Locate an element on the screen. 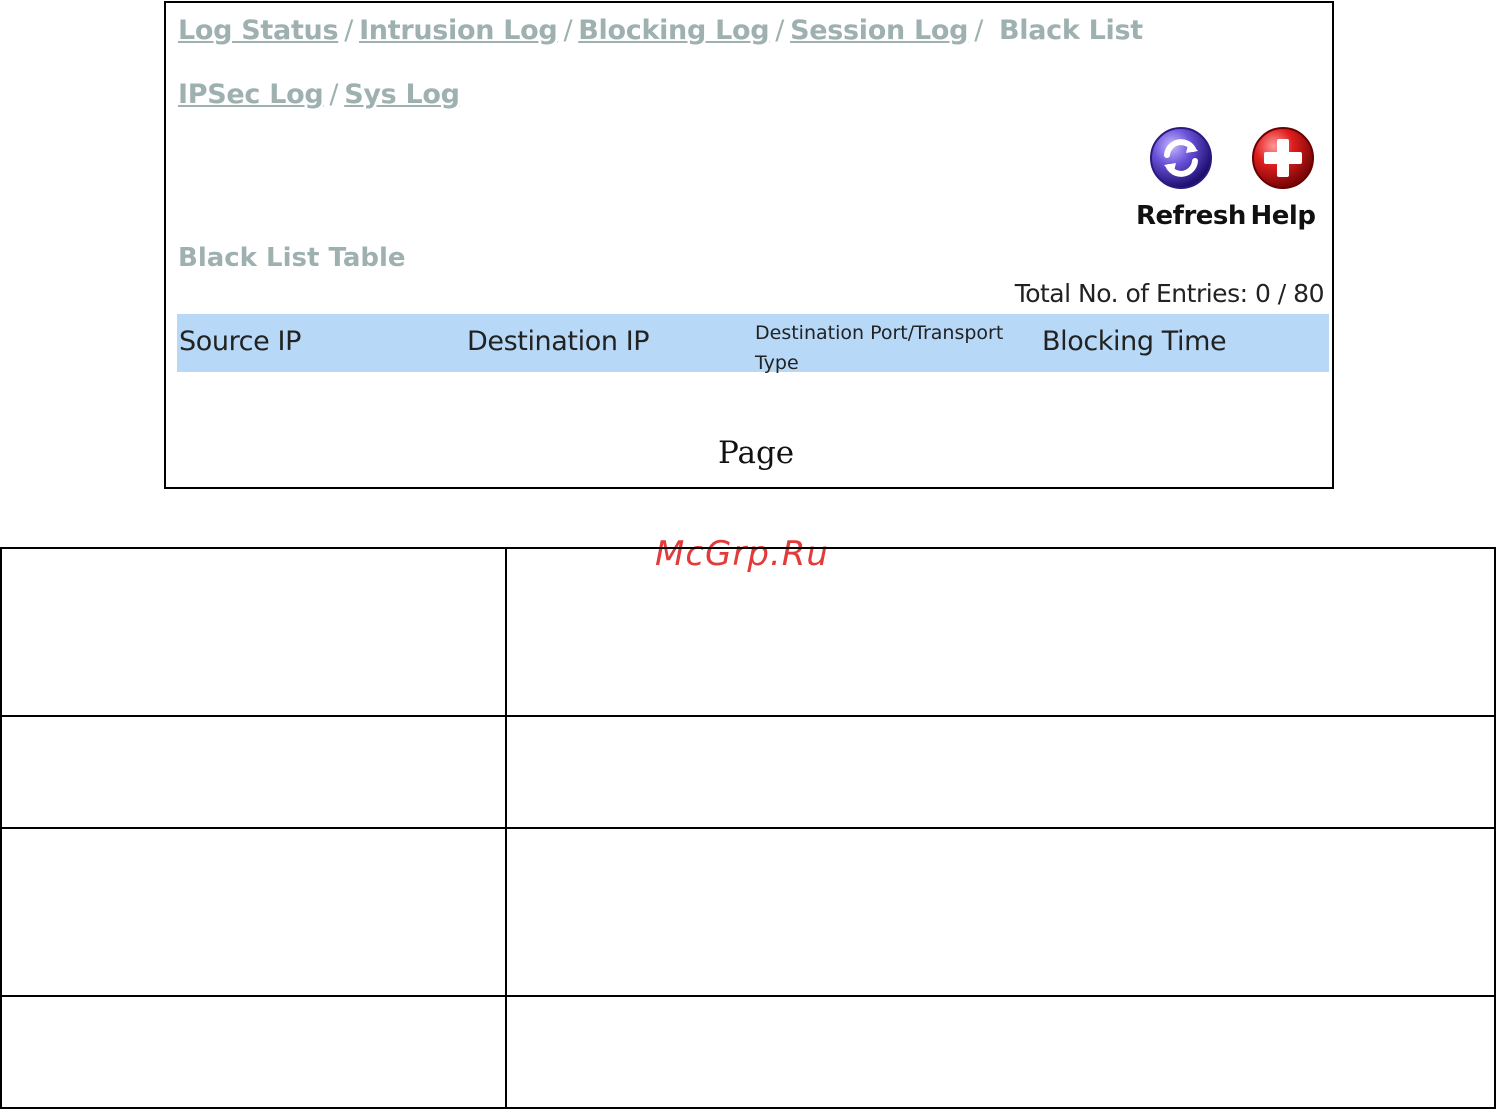 This screenshot has height=1109, width=1496. nav-link-session-log: Session Log is located at coordinates (879, 30).